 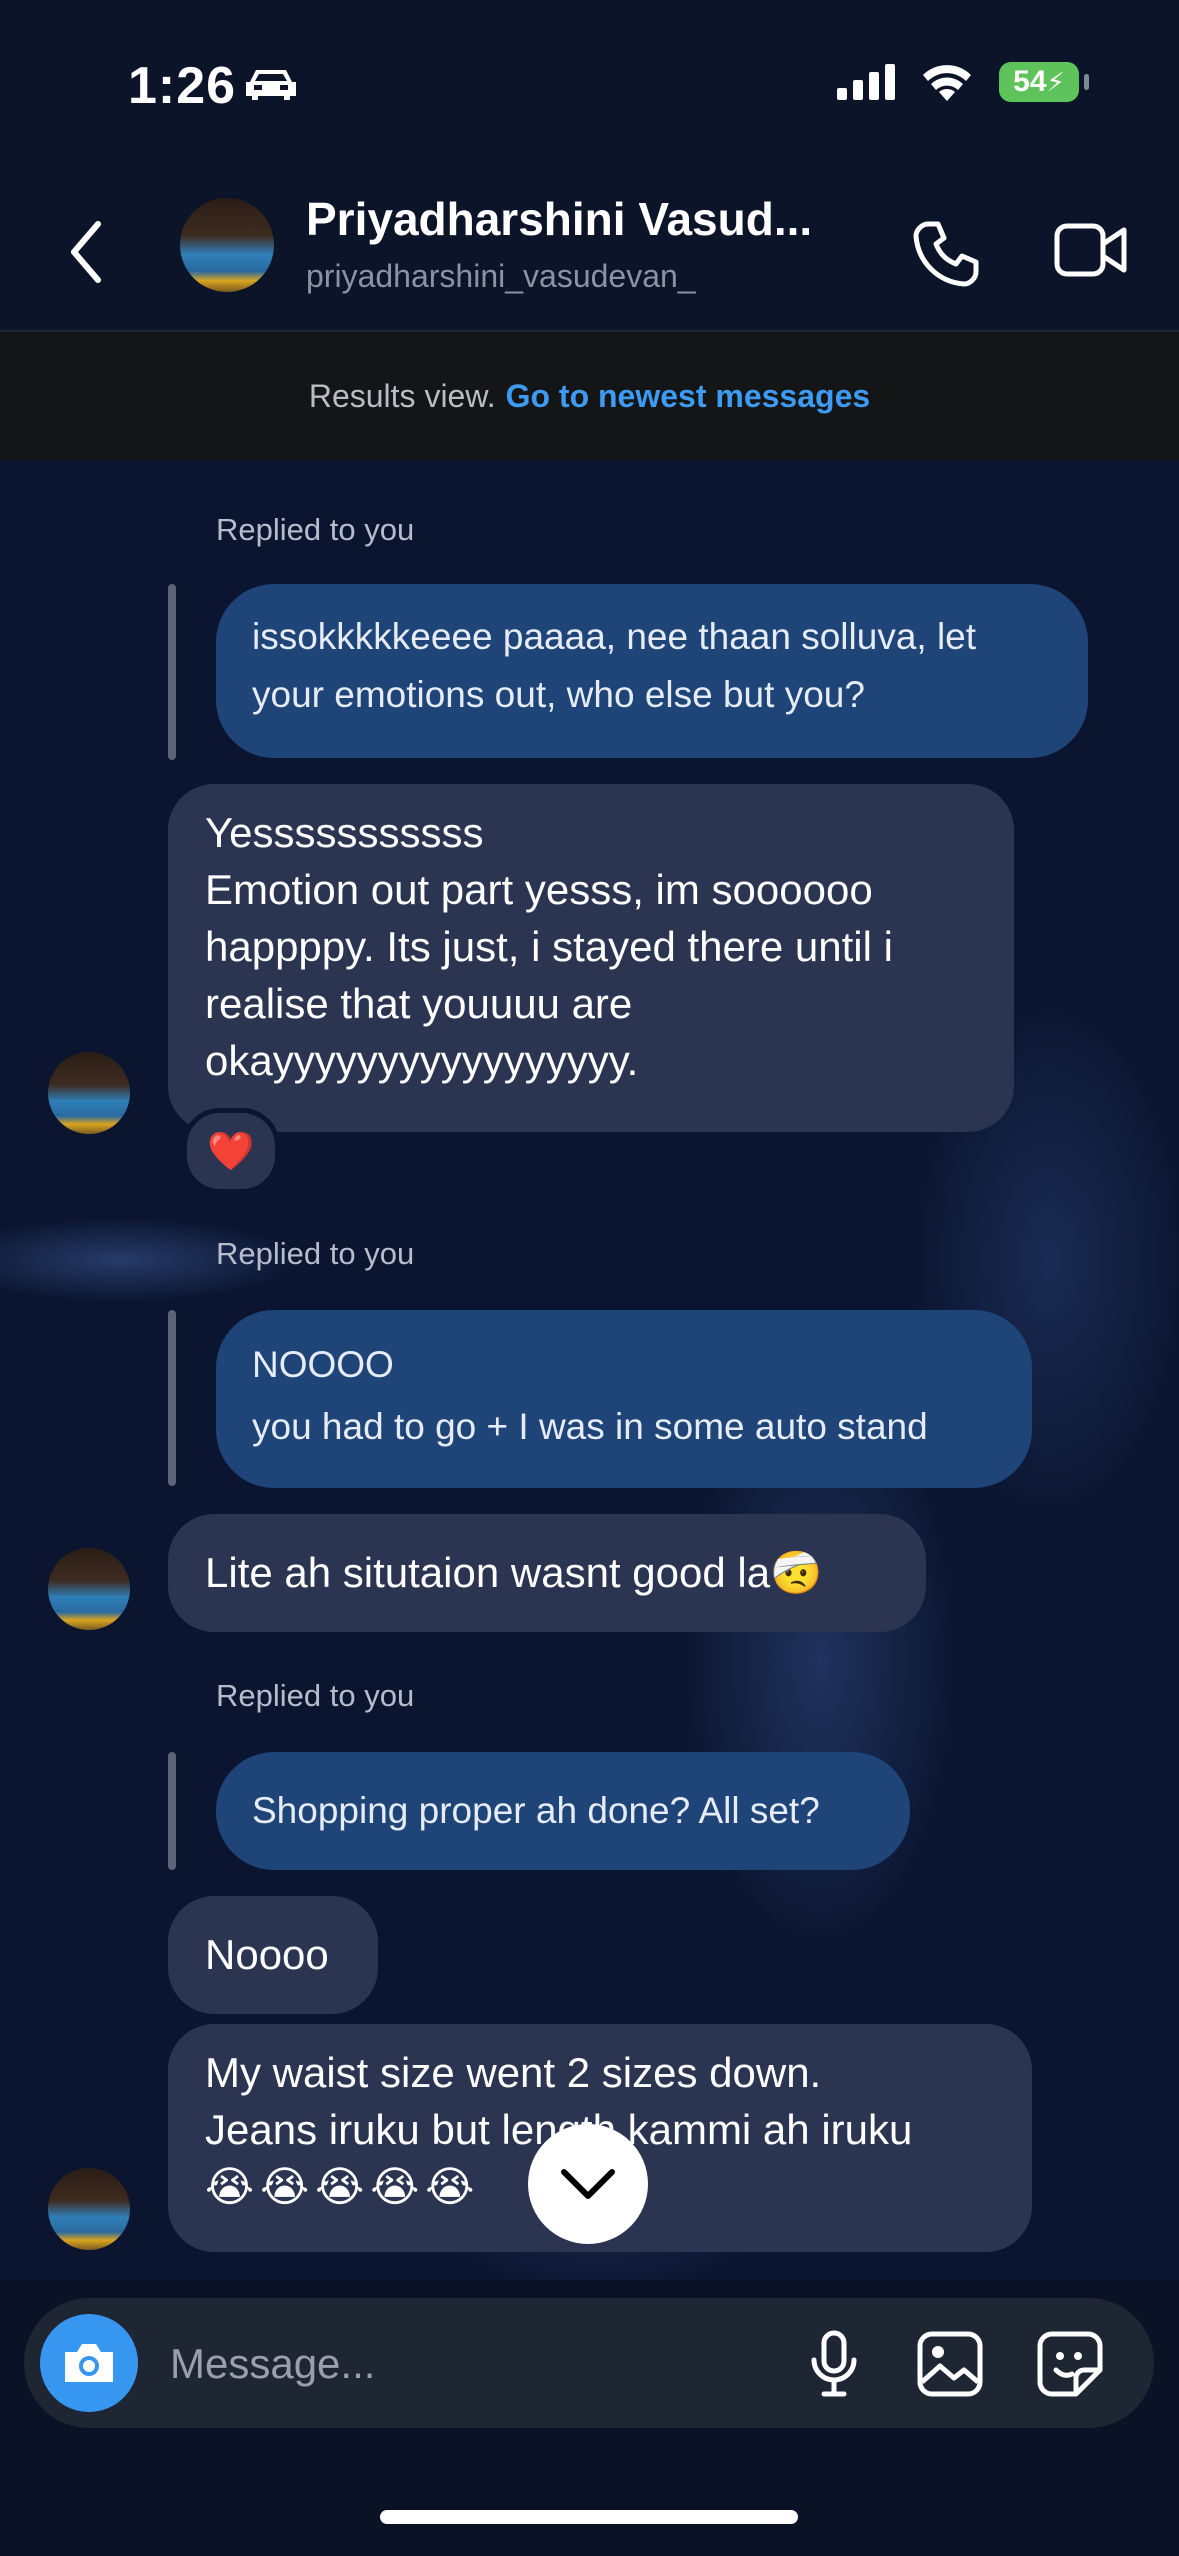 I want to click on car-icon, so click(x=271, y=85).